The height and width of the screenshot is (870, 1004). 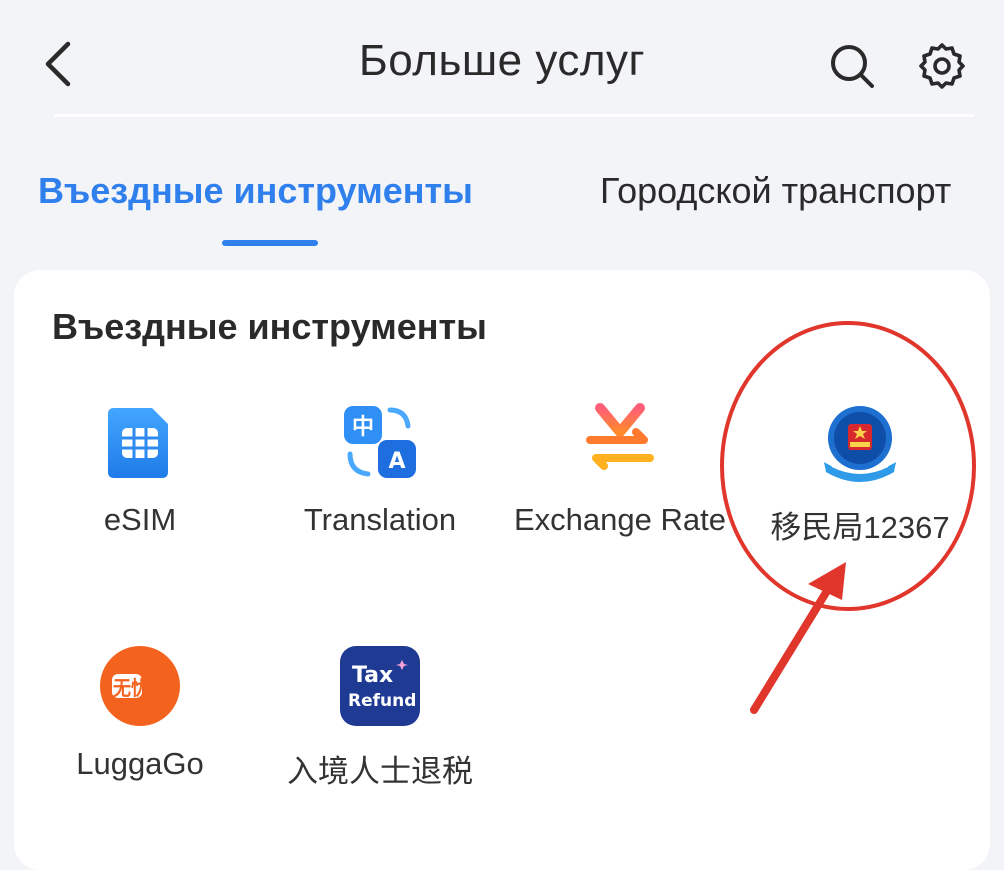 I want to click on tax-refund-icon: Tax Refund, so click(x=380, y=686).